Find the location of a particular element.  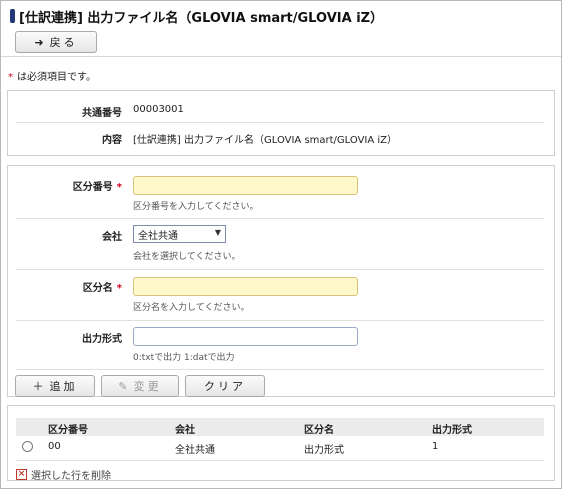

category-no-input is located at coordinates (245, 185).